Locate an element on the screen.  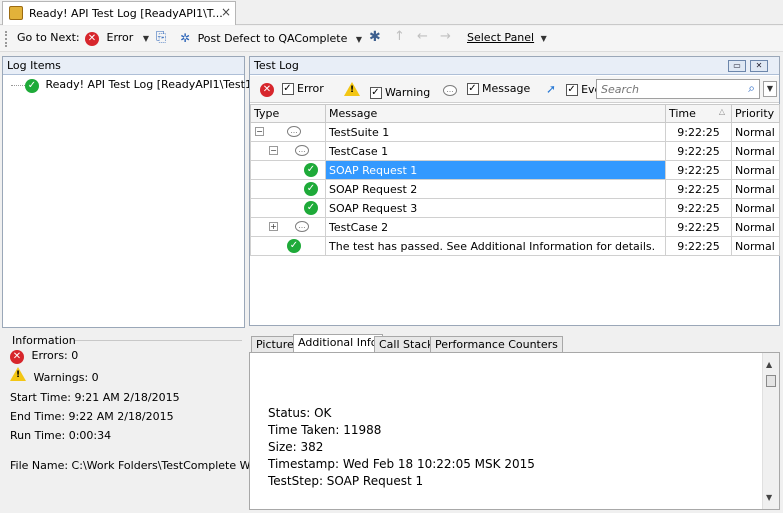
message-filter: … ✓ Message is located at coordinates (486, 89).